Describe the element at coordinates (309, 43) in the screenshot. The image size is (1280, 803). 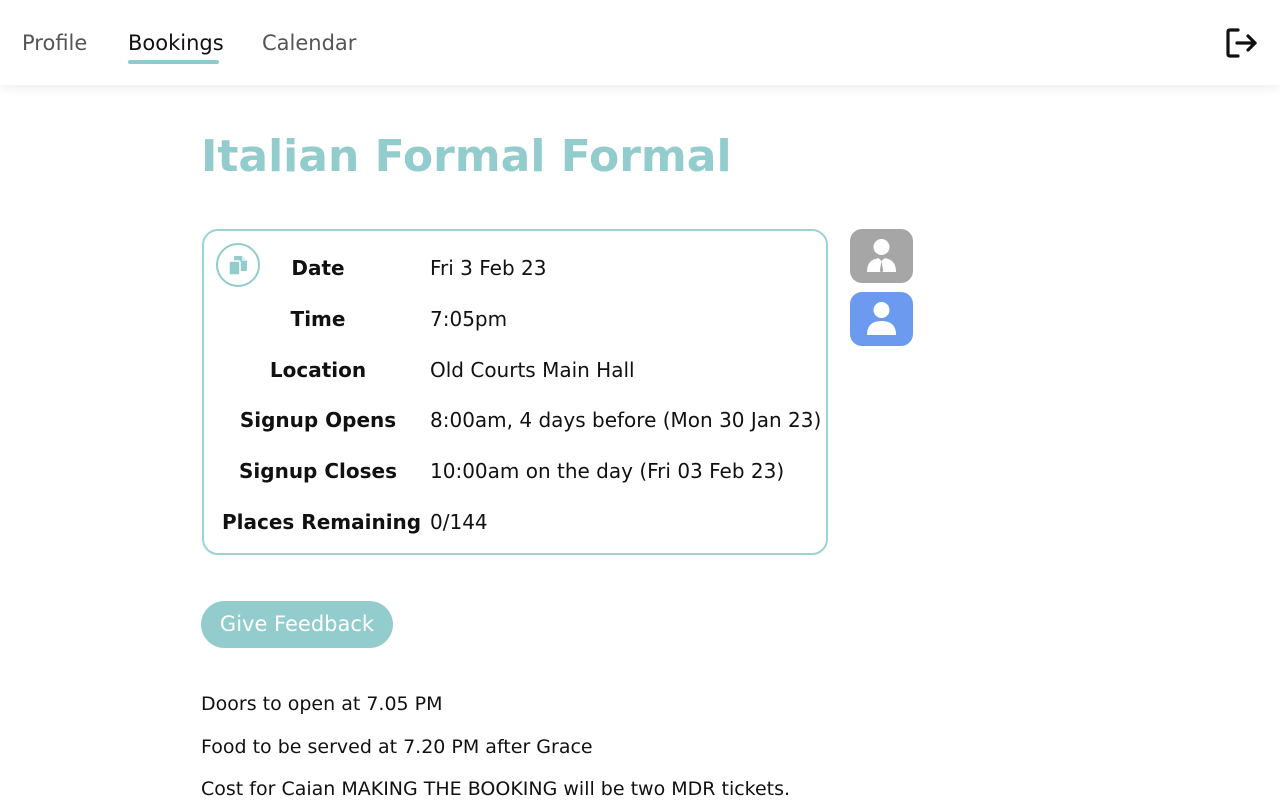
I see `tab-calendar: Calendar` at that location.